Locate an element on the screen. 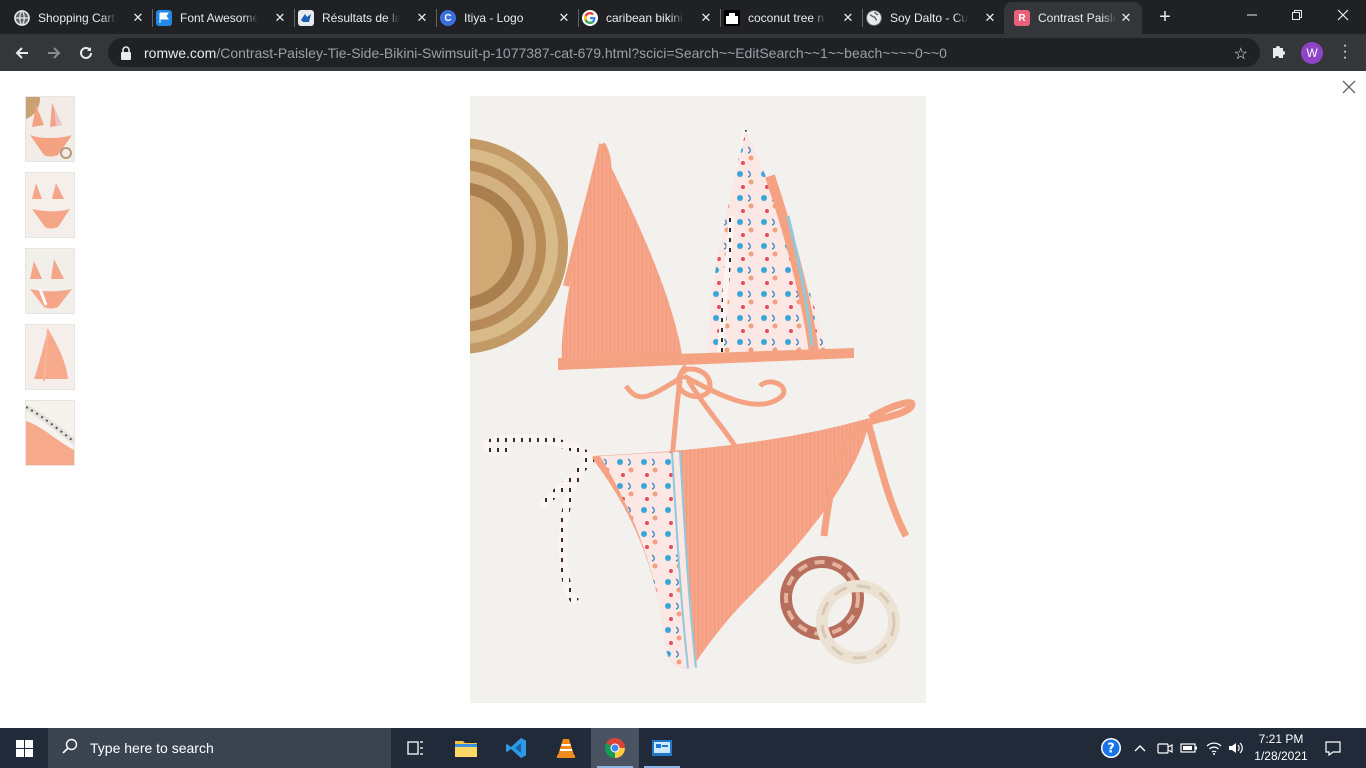 This screenshot has width=1366, height=768. arrow-right-icon is located at coordinates (54, 53).